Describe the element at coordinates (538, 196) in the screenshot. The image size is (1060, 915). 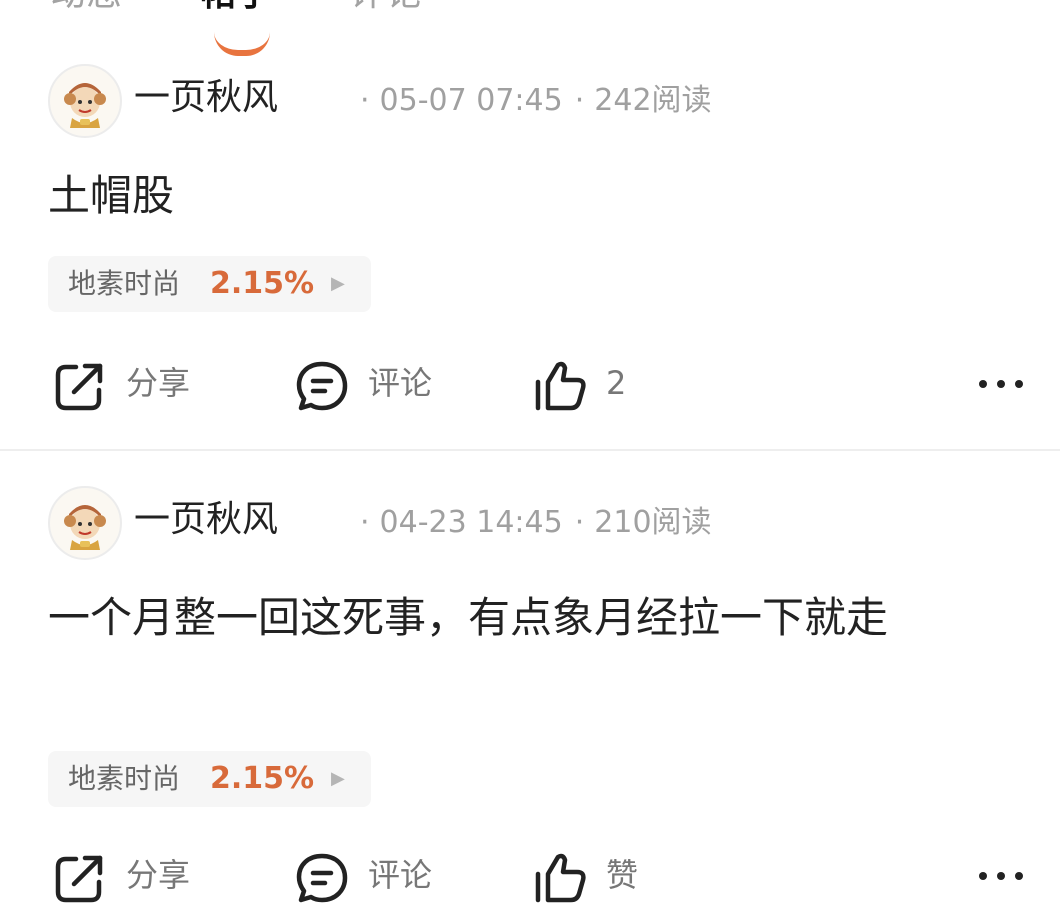
I see `post-content: 土帽股` at that location.